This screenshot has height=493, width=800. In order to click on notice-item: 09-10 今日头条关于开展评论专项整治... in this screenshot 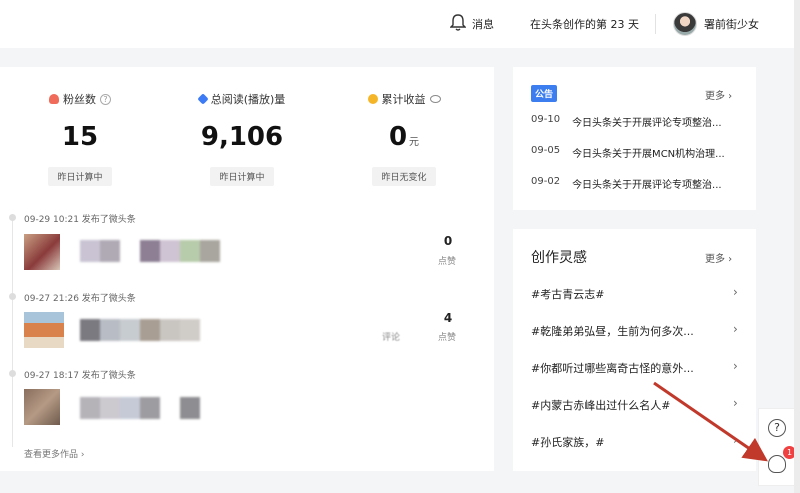, I will do `click(641, 121)`.